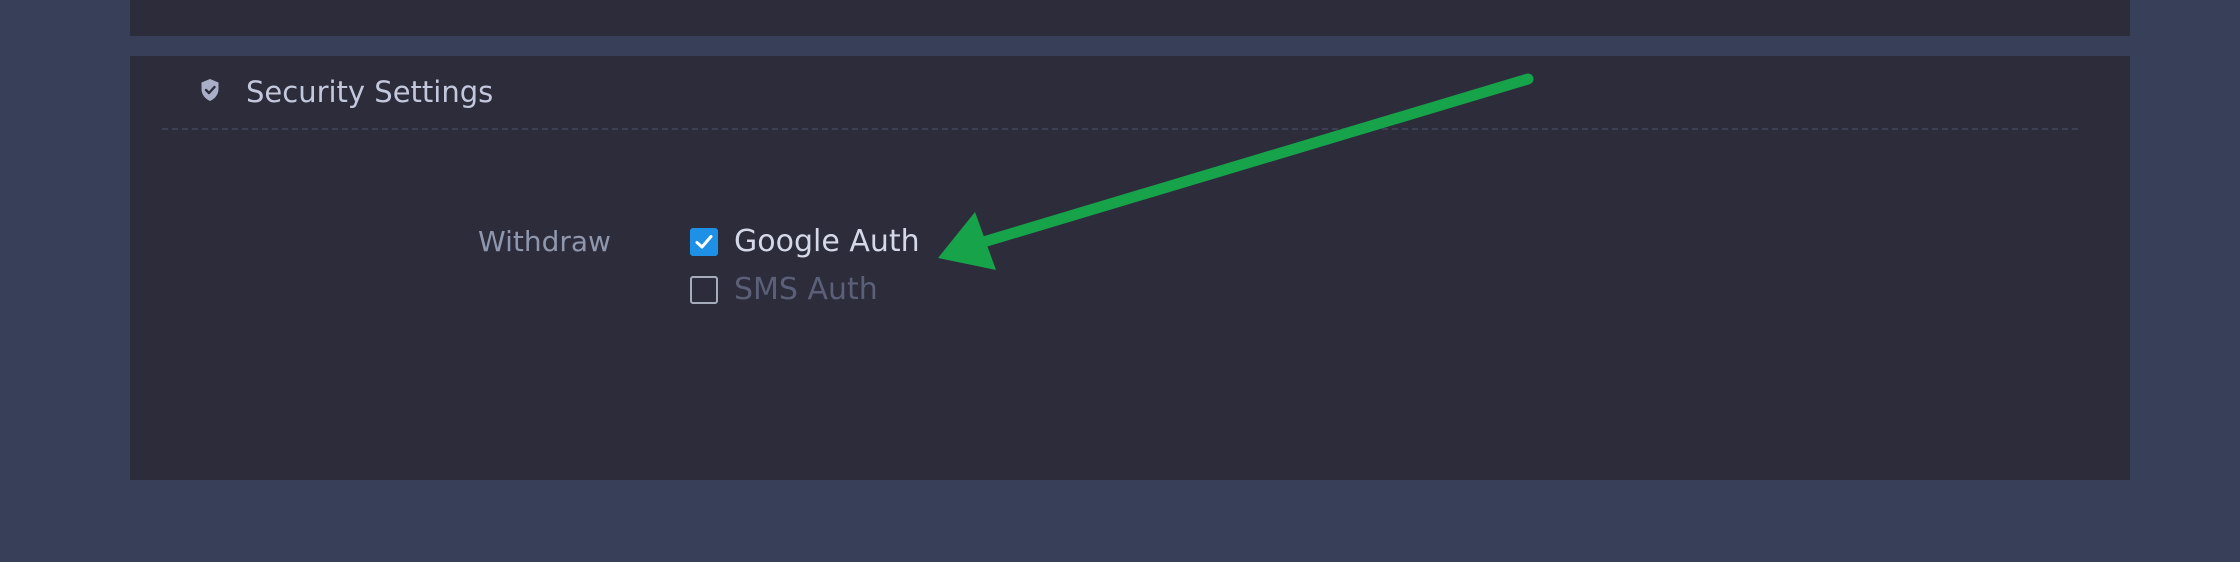  Describe the element at coordinates (1120, 93) in the screenshot. I see `card-header: Security Settings` at that location.